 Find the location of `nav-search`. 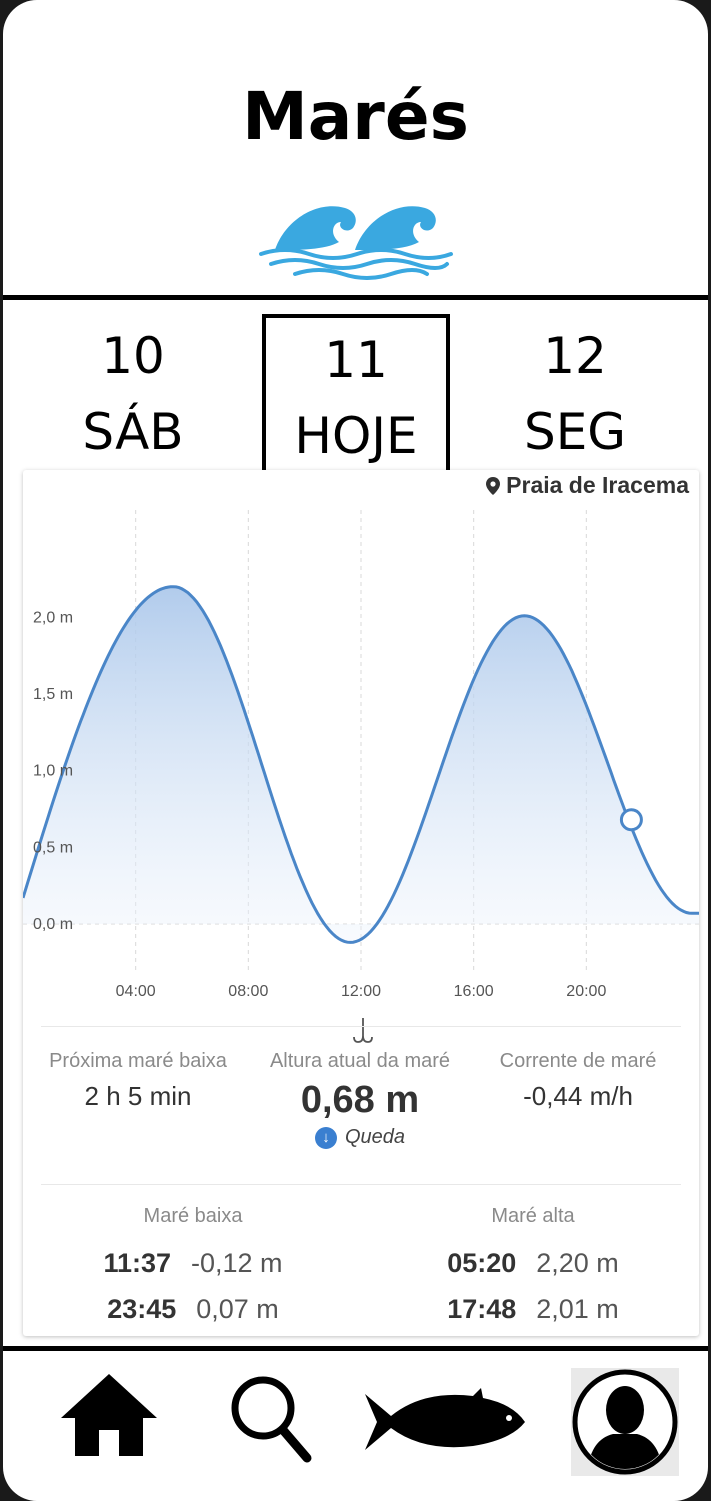

nav-search is located at coordinates (270, 1420).